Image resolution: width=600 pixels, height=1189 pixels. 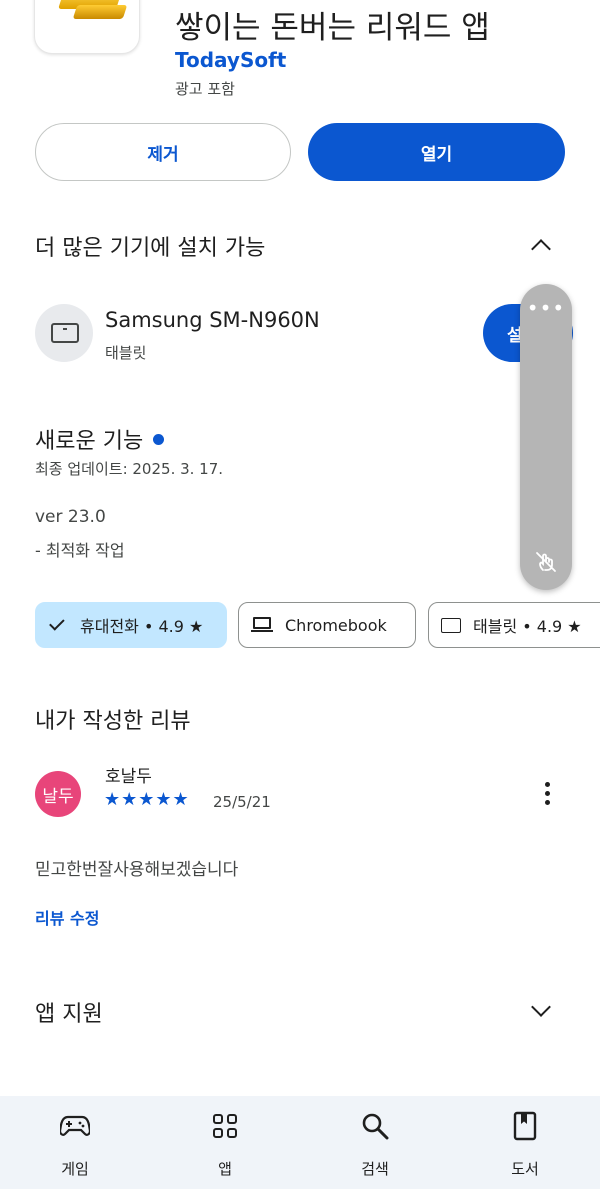 I want to click on review-date: 25/5/21, so click(x=242, y=802).